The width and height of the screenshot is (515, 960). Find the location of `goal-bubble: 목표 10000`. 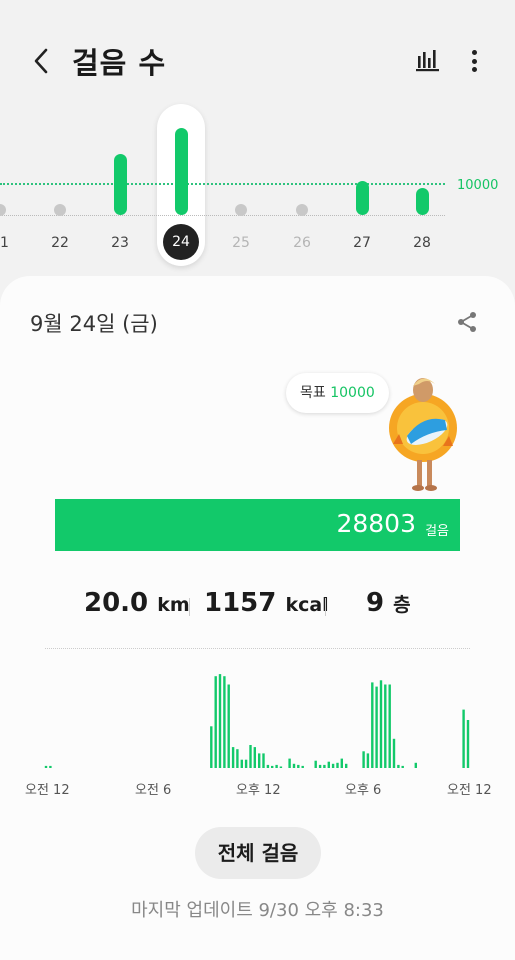

goal-bubble: 목표 10000 is located at coordinates (337, 393).